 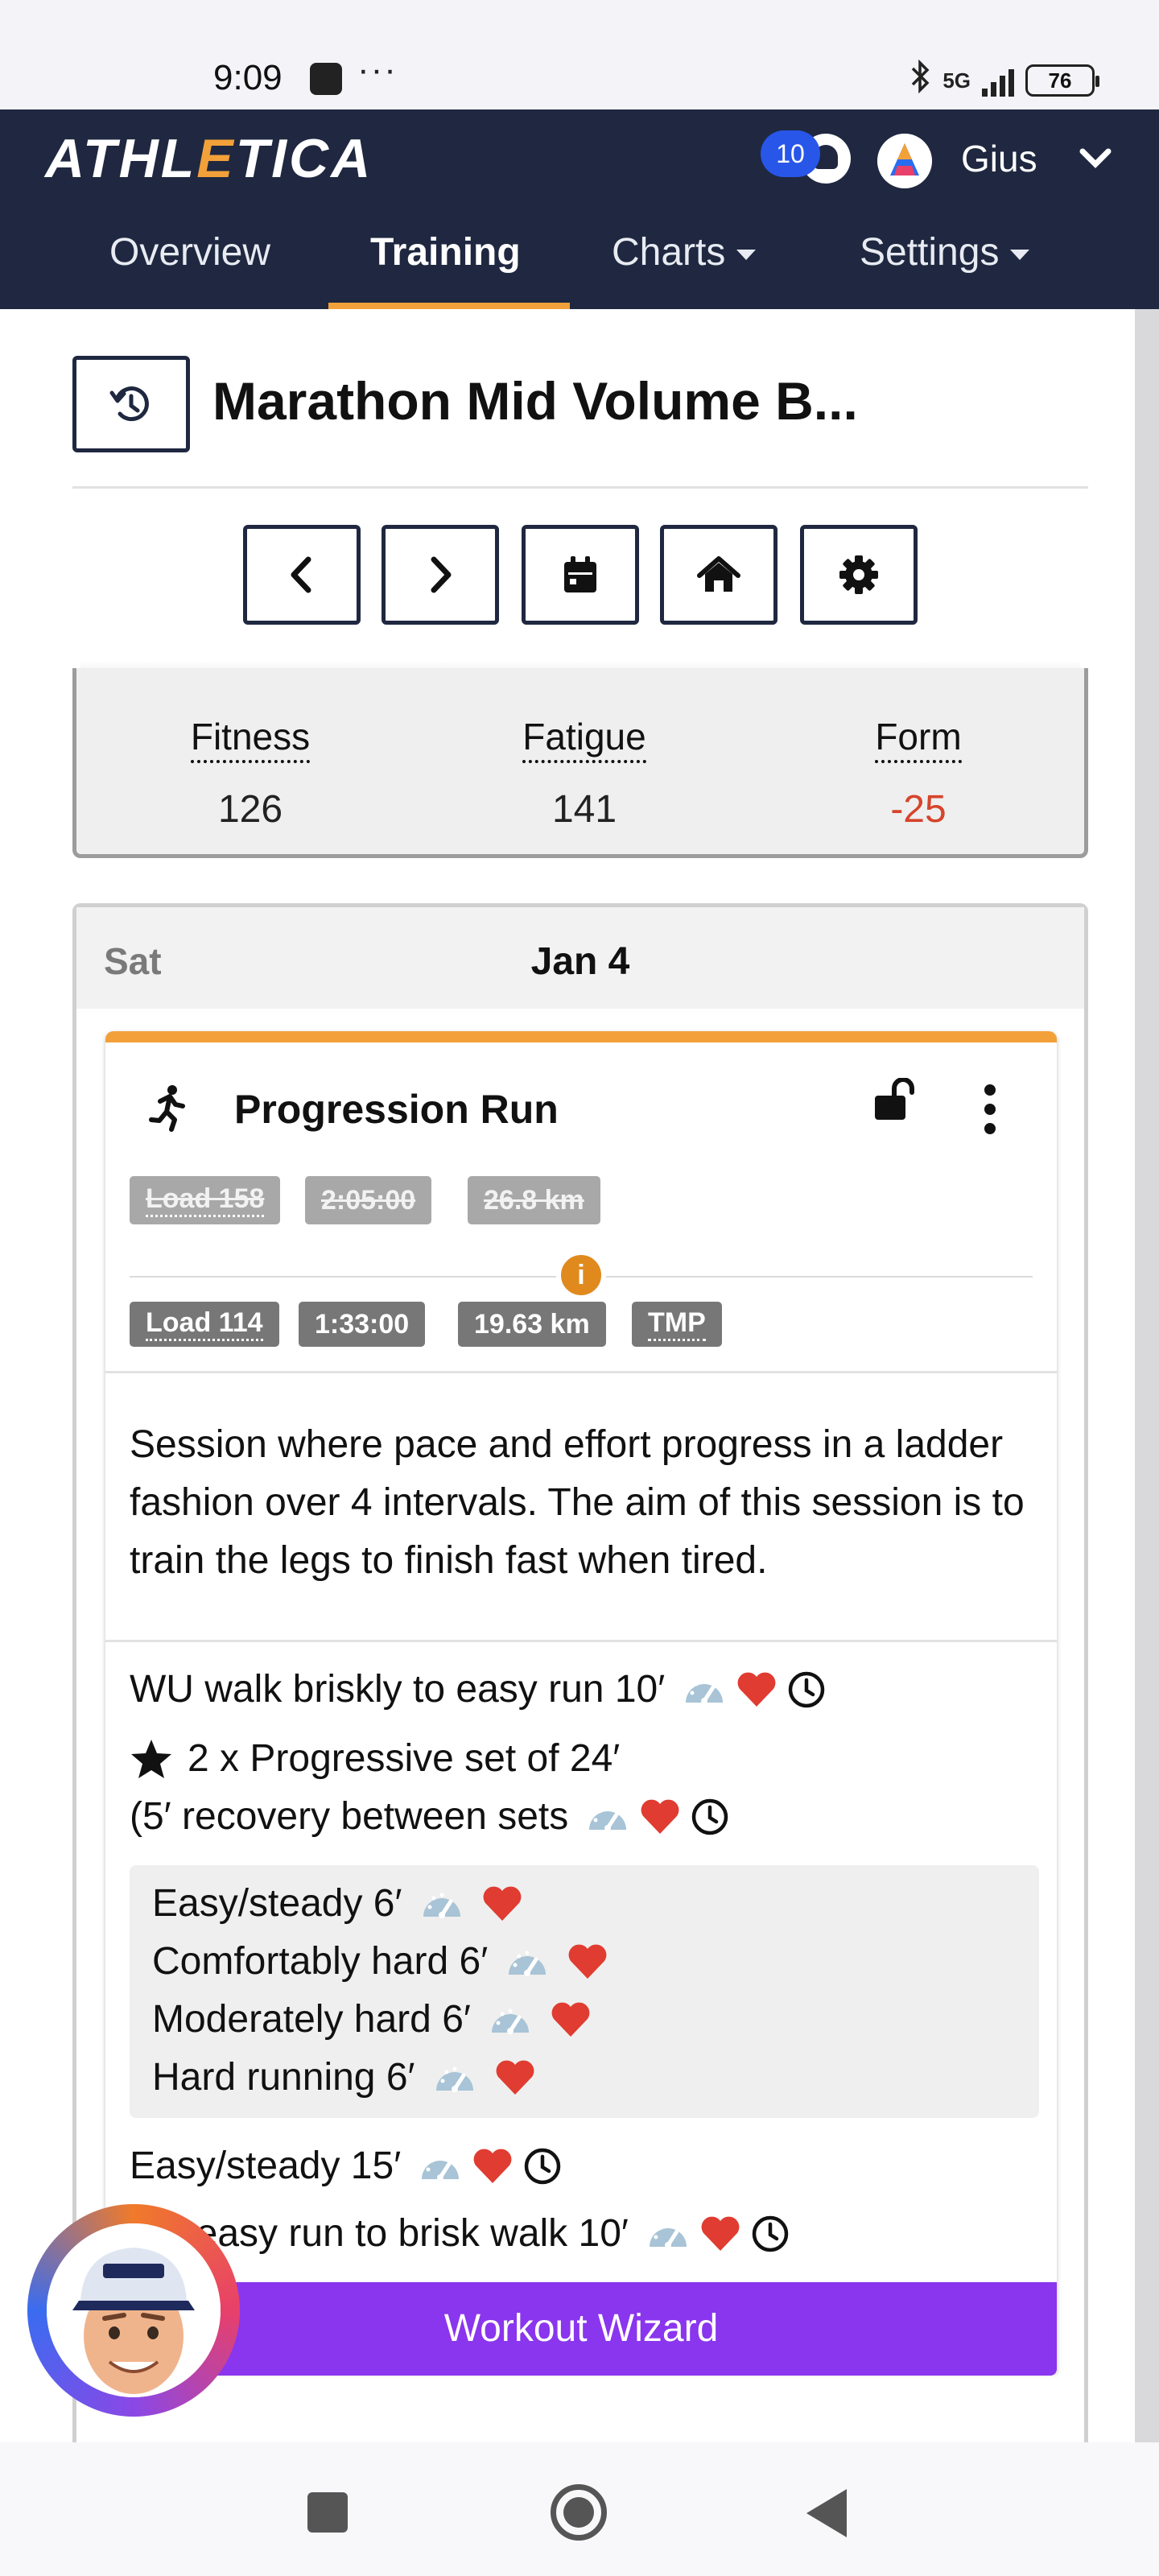 What do you see at coordinates (349, 1816) in the screenshot?
I see `step-text: (5′ recovery between sets` at bounding box center [349, 1816].